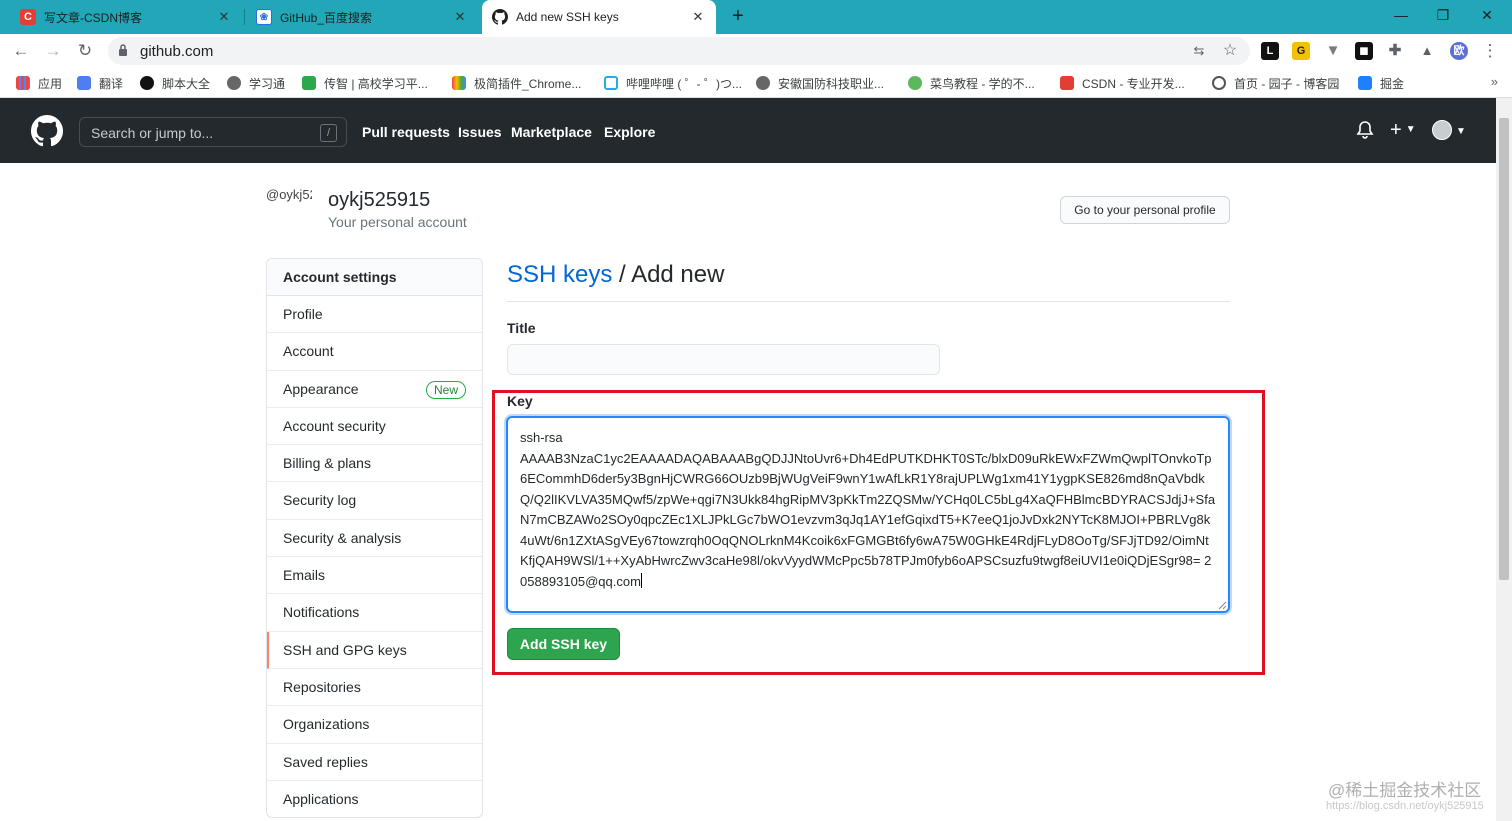 Image resolution: width=1512 pixels, height=821 pixels. What do you see at coordinates (1443, 15) in the screenshot?
I see `restore-icon: ❐` at bounding box center [1443, 15].